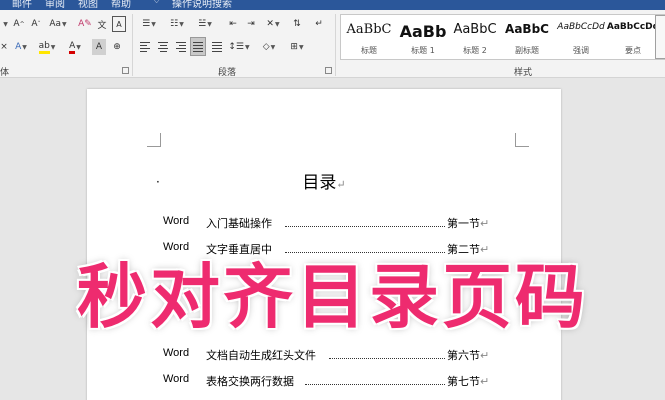  What do you see at coordinates (19, 24) in the screenshot?
I see `grow-font-icon: A ^` at bounding box center [19, 24].